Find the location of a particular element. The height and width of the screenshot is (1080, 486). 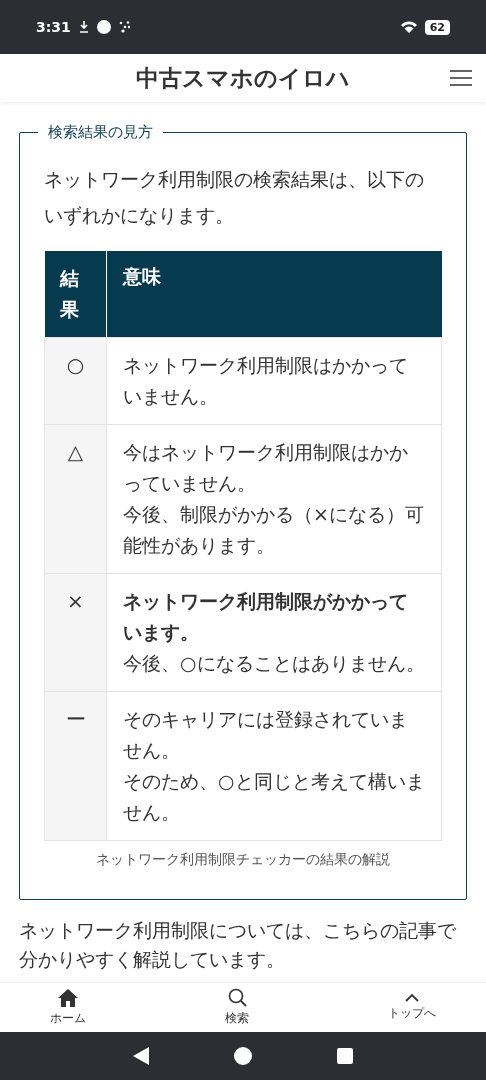

meaning-text: ネットワーク利用制限はかかっていません。 is located at coordinates (266, 381).